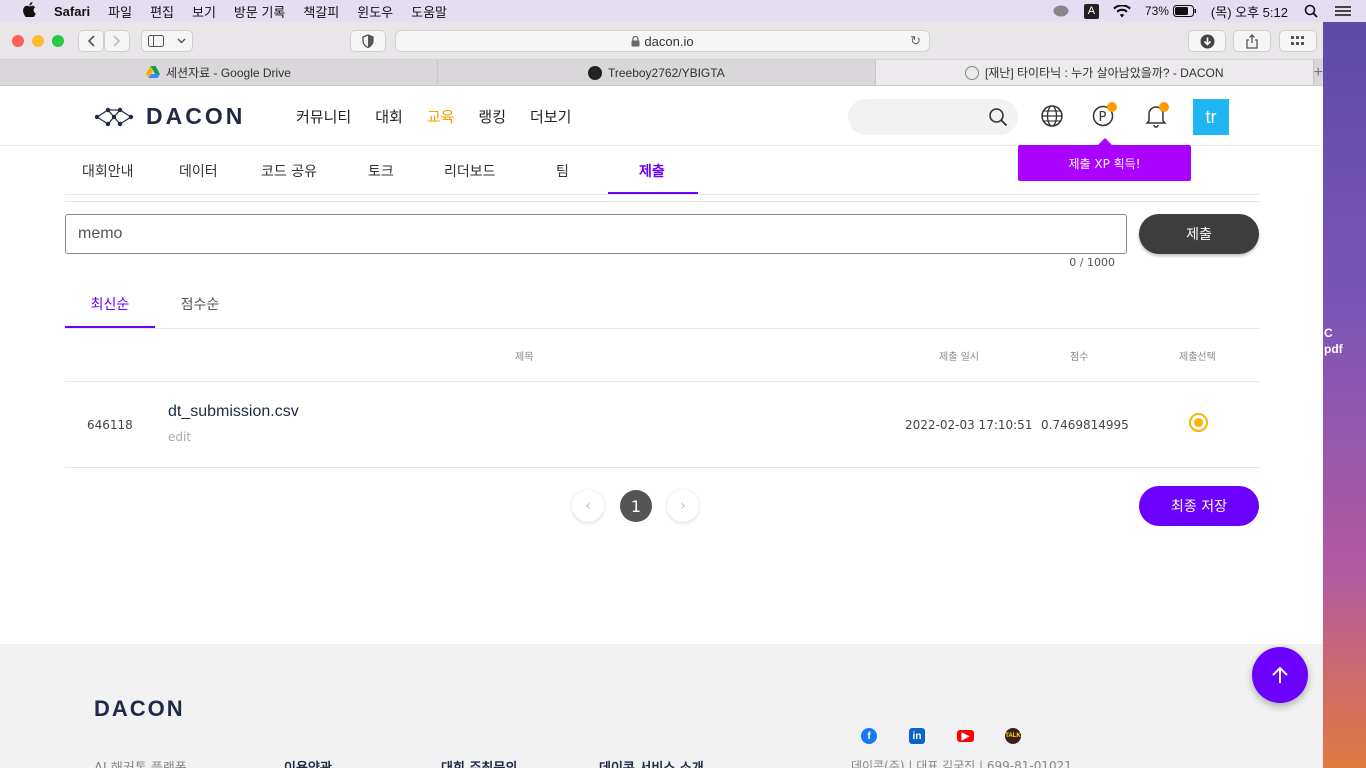  Describe the element at coordinates (139, 709) in the screenshot. I see `footer-logo: DACON` at that location.